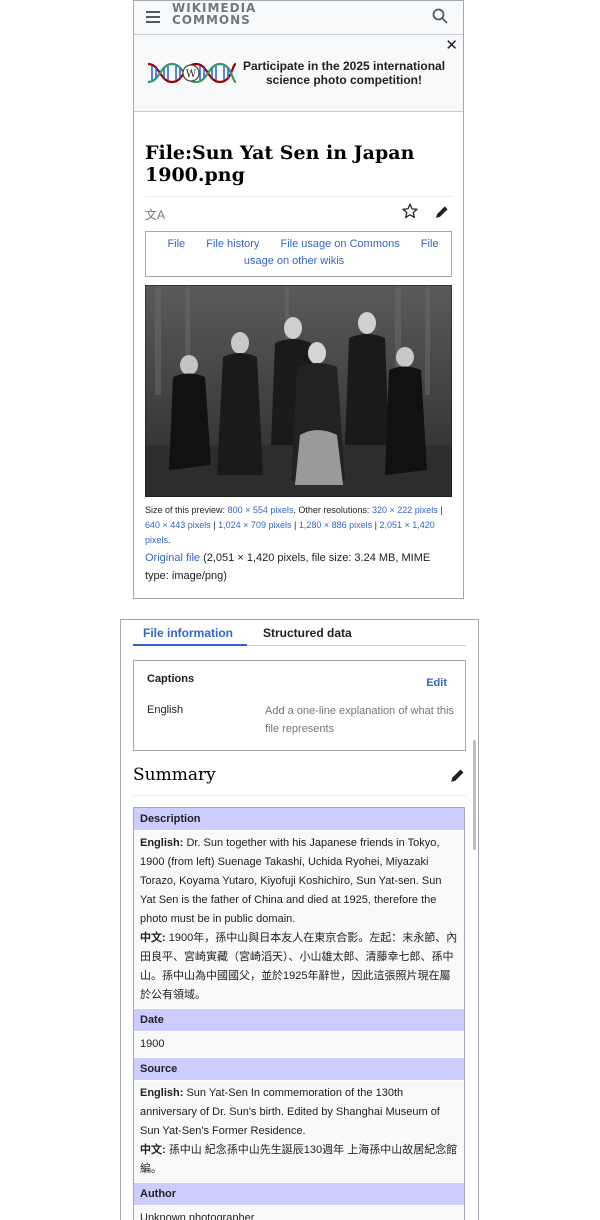  I want to click on source-header: Source, so click(299, 1069).